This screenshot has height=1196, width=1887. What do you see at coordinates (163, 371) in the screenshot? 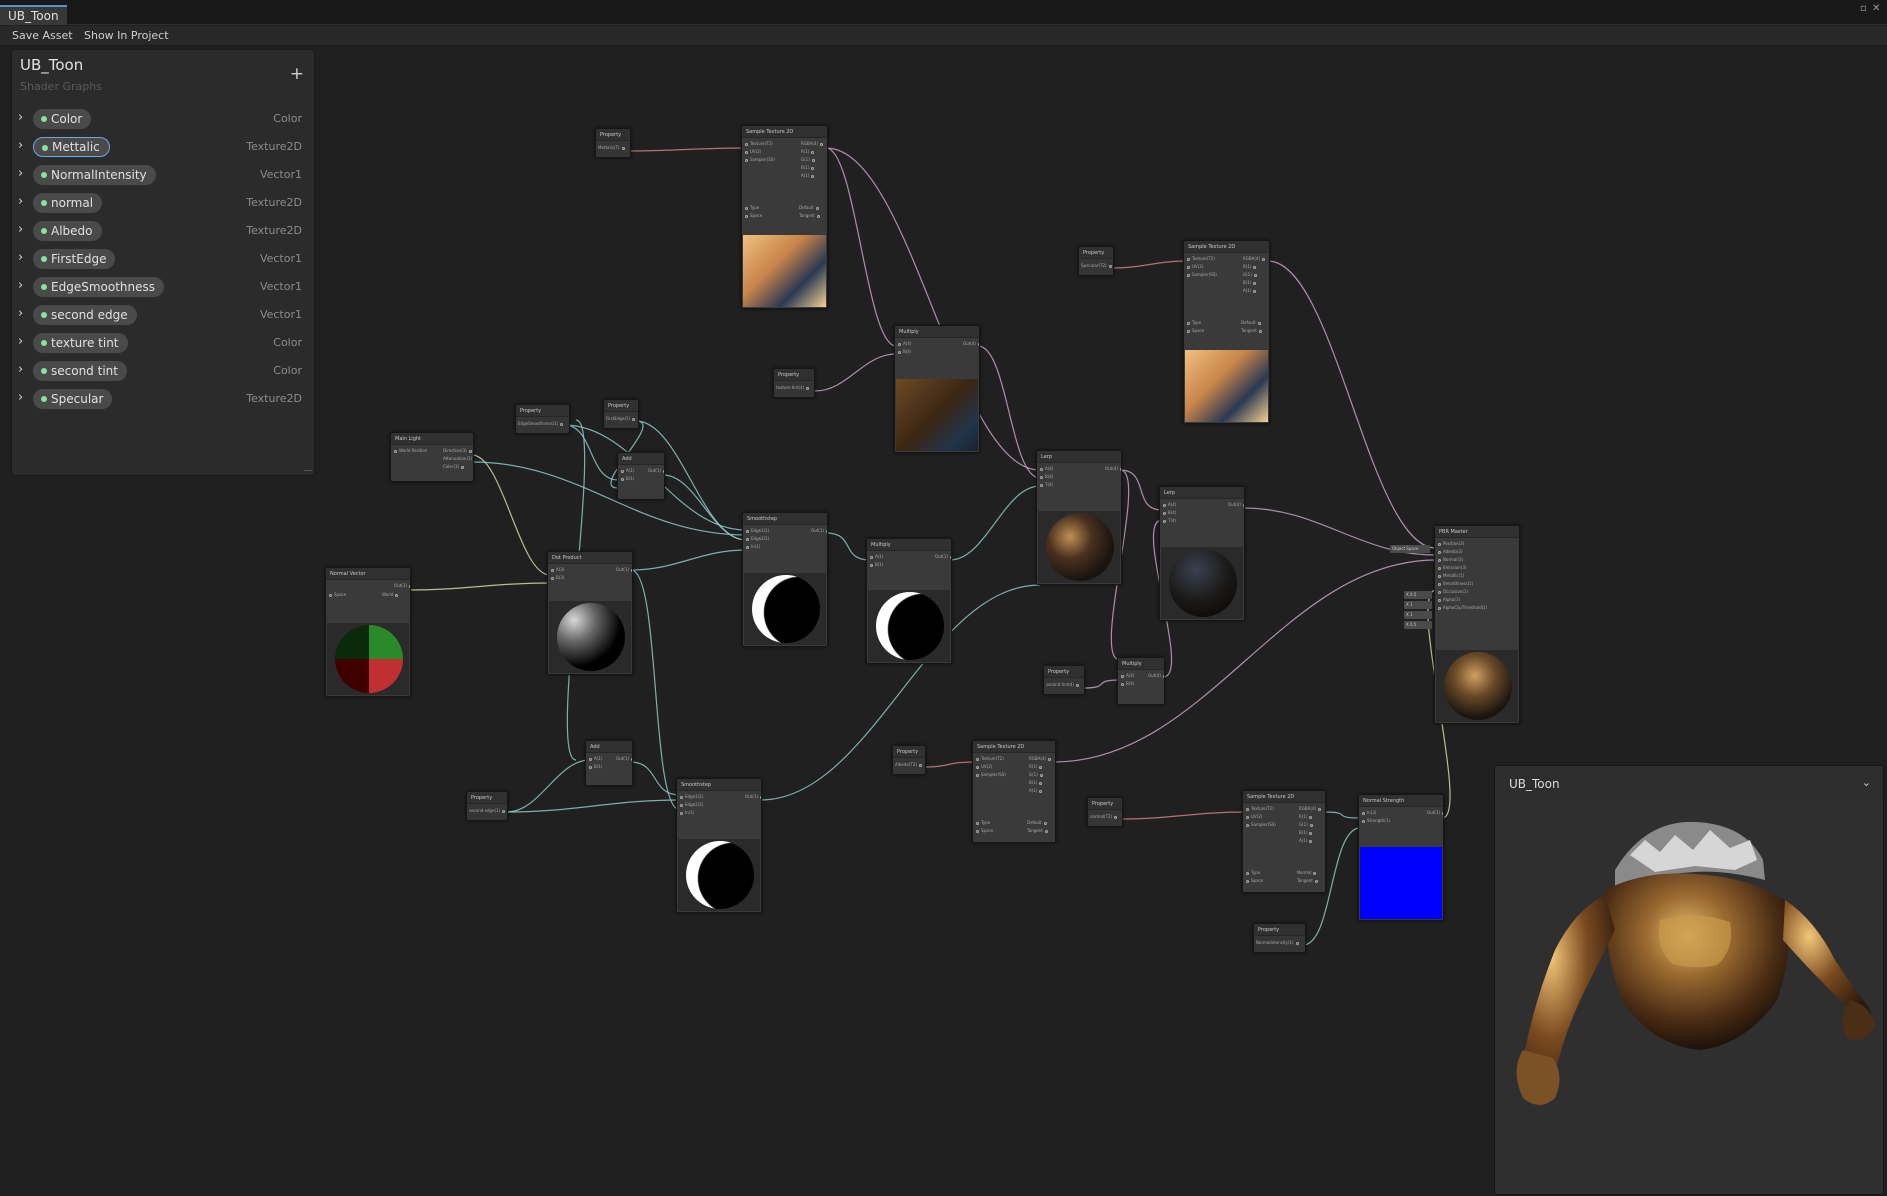
I see `property-row: › second tint Color` at bounding box center [163, 371].